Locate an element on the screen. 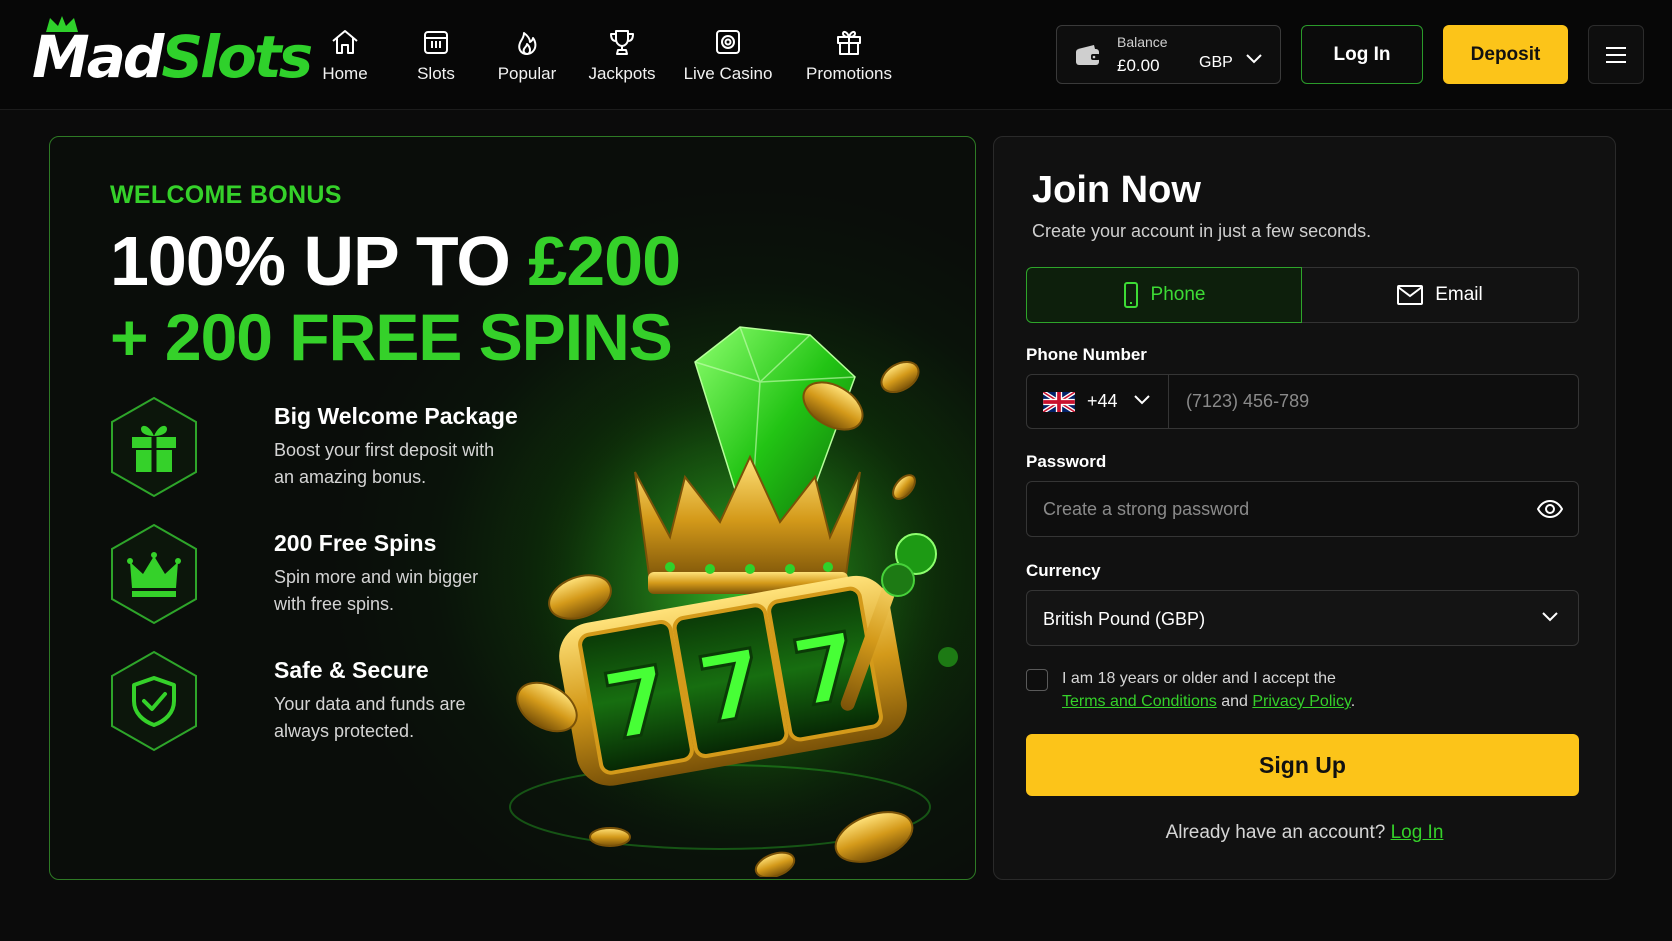  nav-jackpots-label: Jackpots is located at coordinates (622, 73).